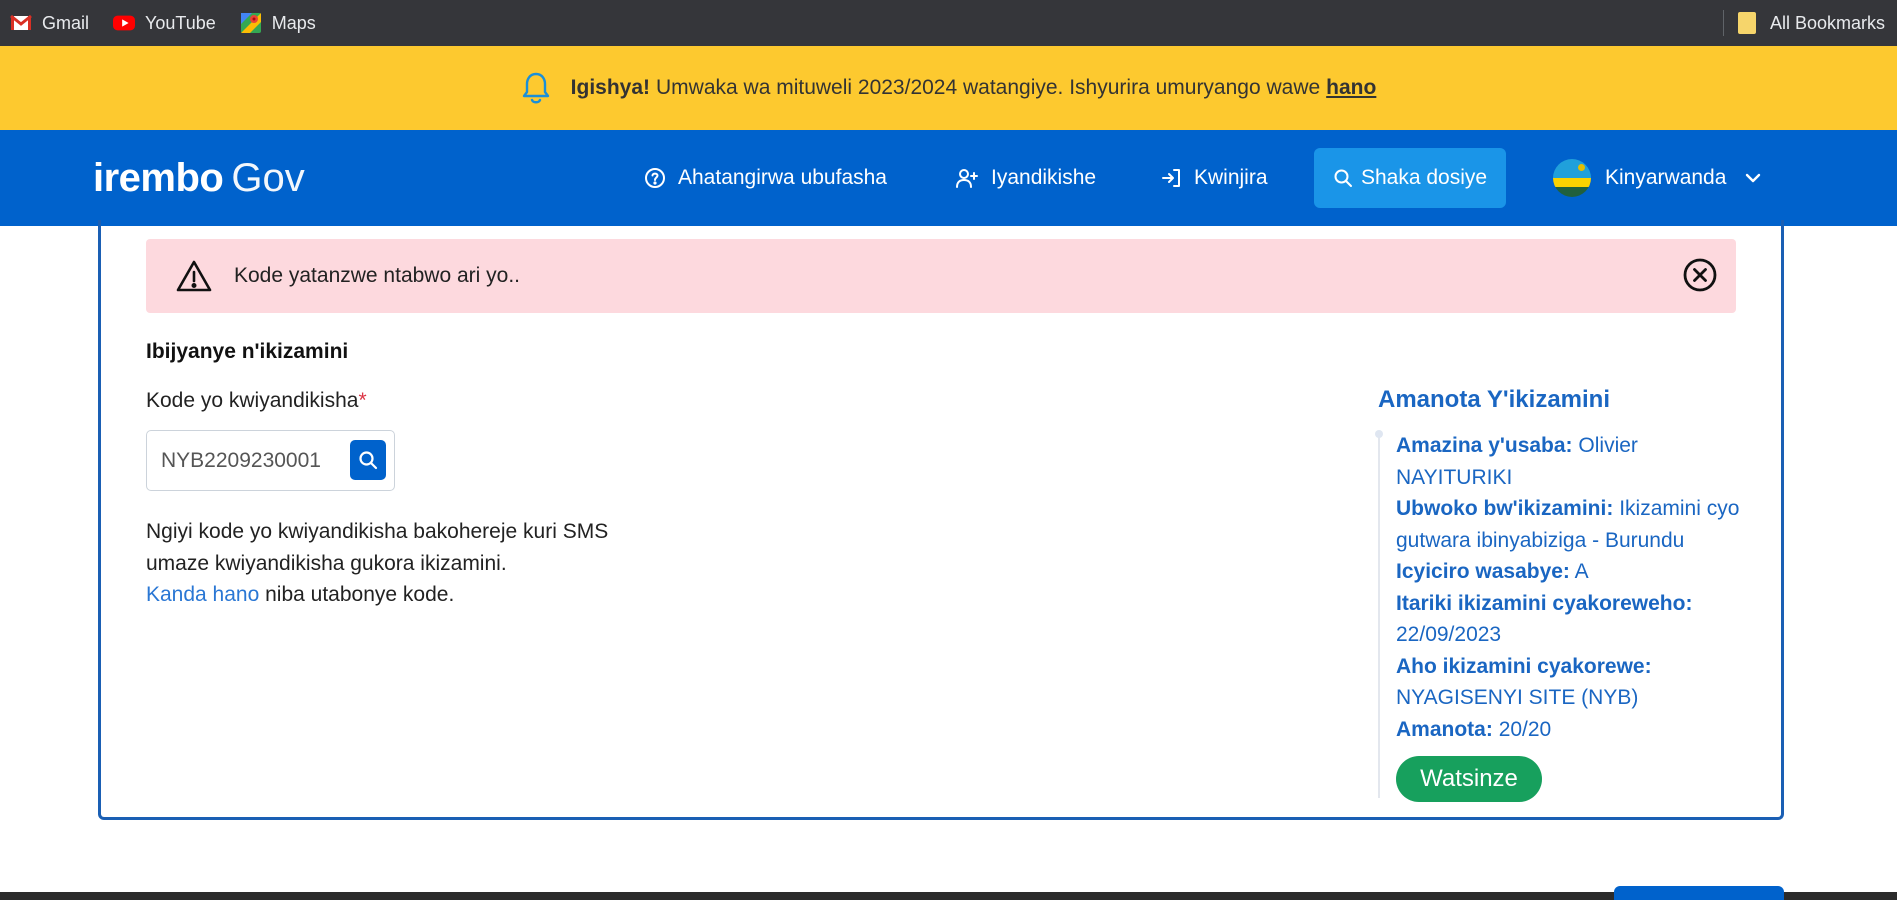 The height and width of the screenshot is (900, 1897). Describe the element at coordinates (1379, 434) in the screenshot. I see `timeline-dot` at that location.